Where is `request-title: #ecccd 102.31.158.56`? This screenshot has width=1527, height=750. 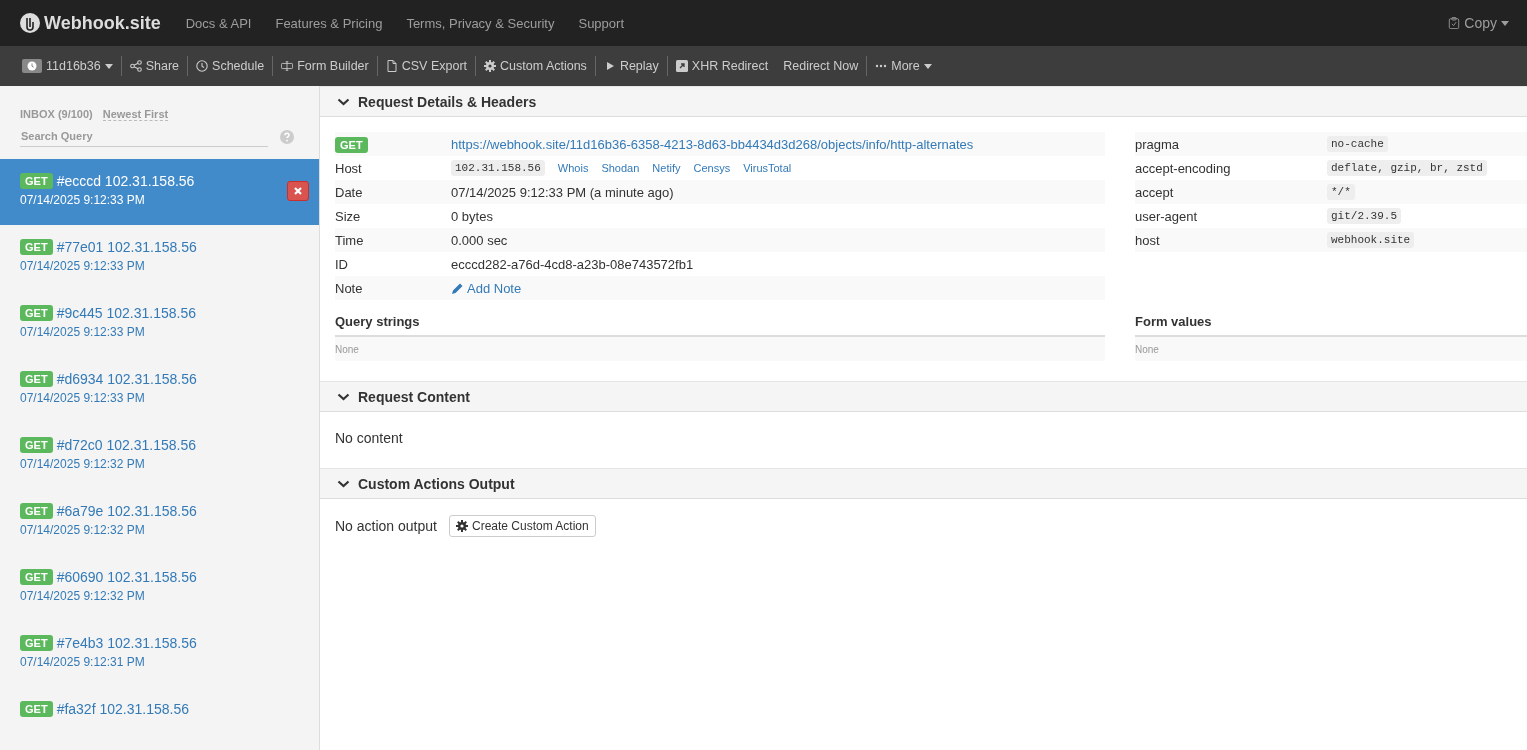
request-title: #ecccd 102.31.158.56 is located at coordinates (125, 181).